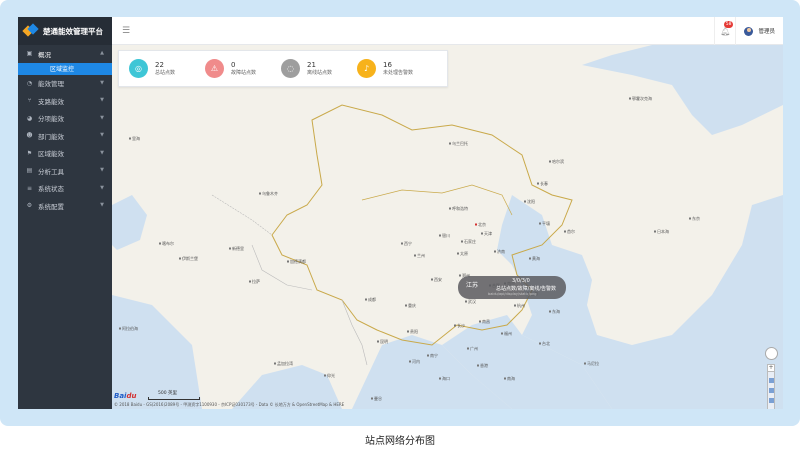 The image size is (800, 451). I want to click on map-label: 阿拉伯海, so click(130, 328).